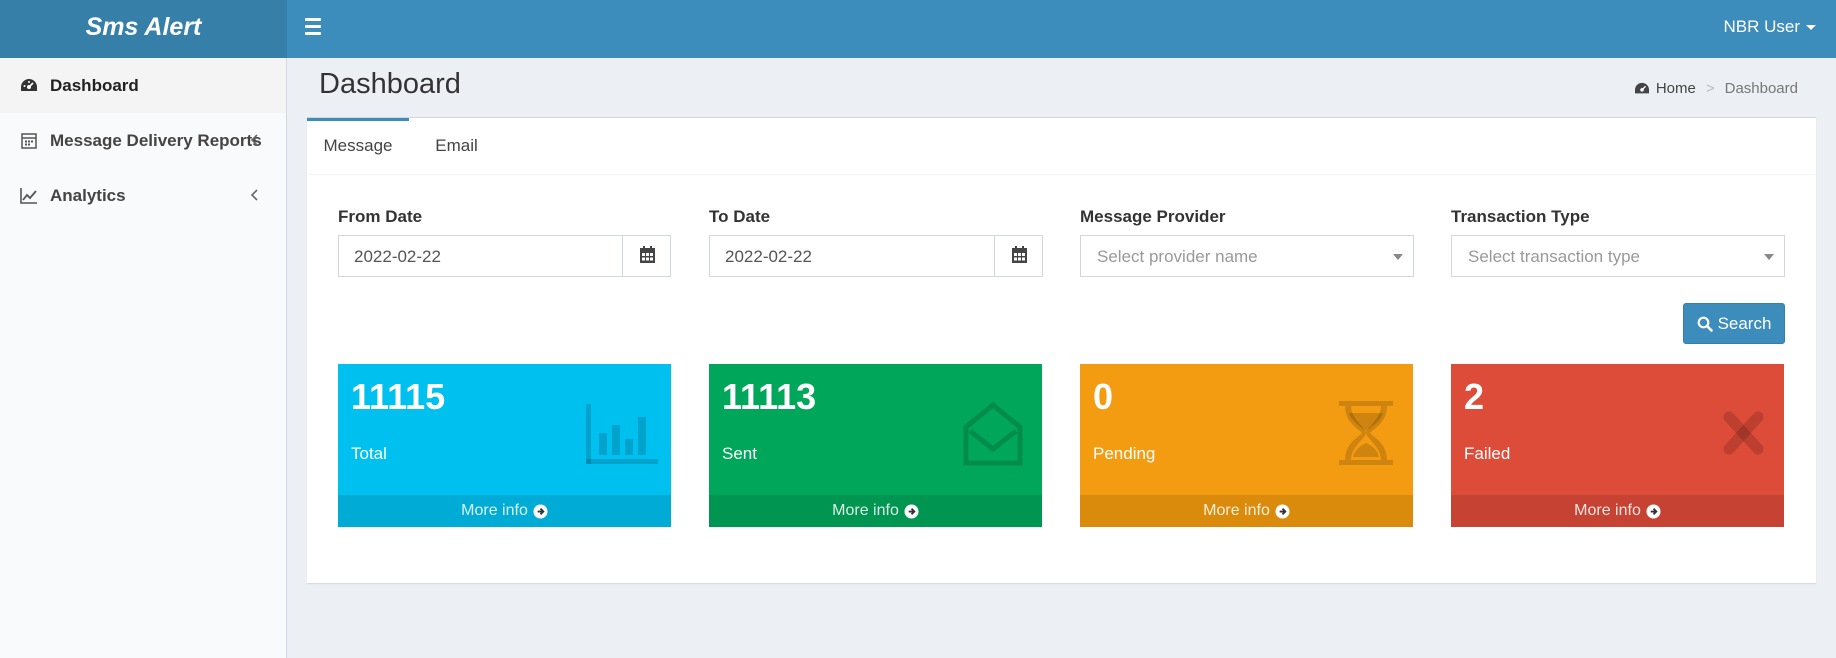 The height and width of the screenshot is (658, 1836). Describe the element at coordinates (456, 146) in the screenshot. I see `tab-email: Email` at that location.